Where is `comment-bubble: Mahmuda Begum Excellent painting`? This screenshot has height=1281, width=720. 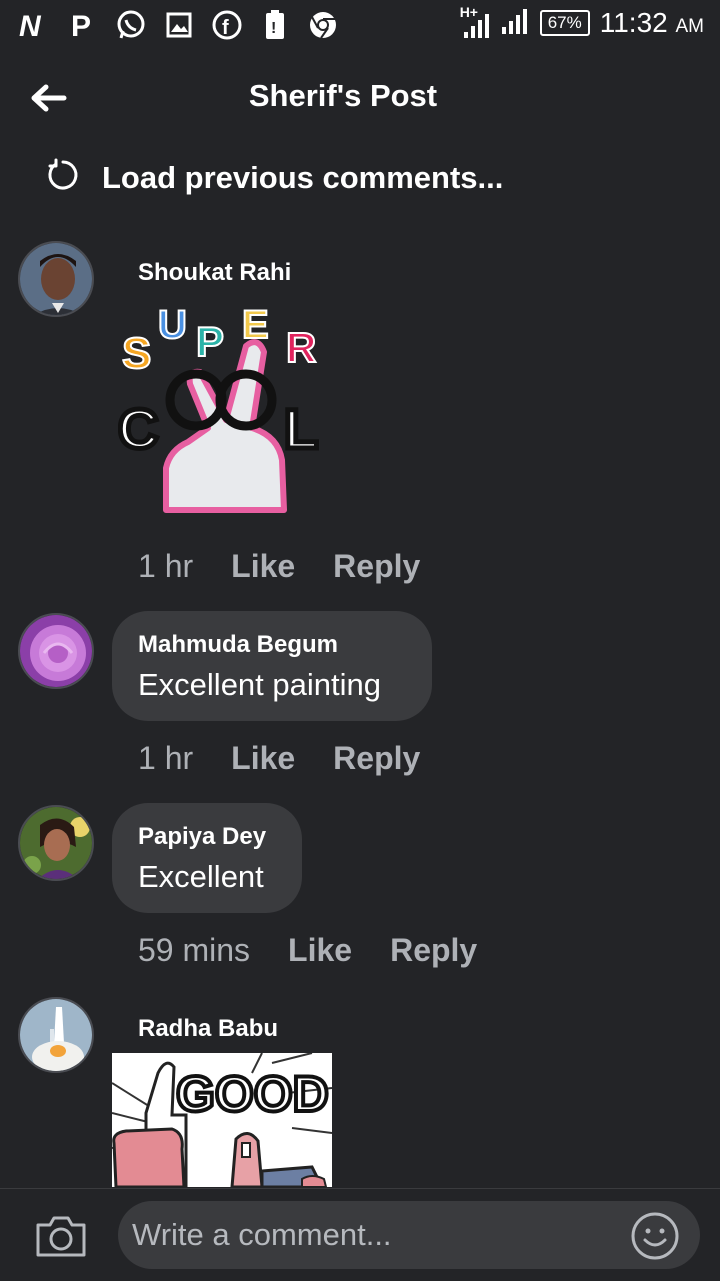
comment-bubble: Mahmuda Begum Excellent painting is located at coordinates (272, 666).